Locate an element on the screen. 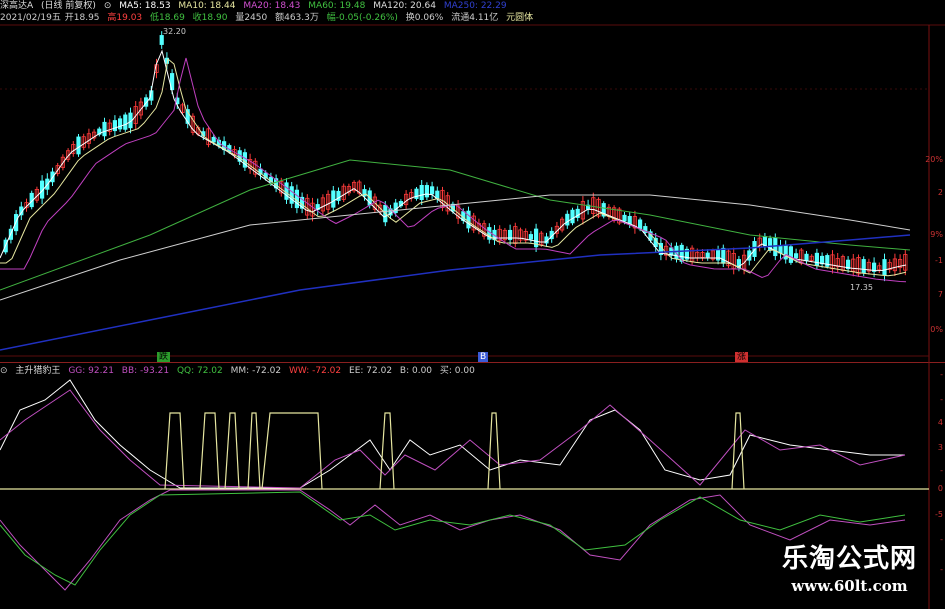  high-price-marker: 32.20 is located at coordinates (174, 31).